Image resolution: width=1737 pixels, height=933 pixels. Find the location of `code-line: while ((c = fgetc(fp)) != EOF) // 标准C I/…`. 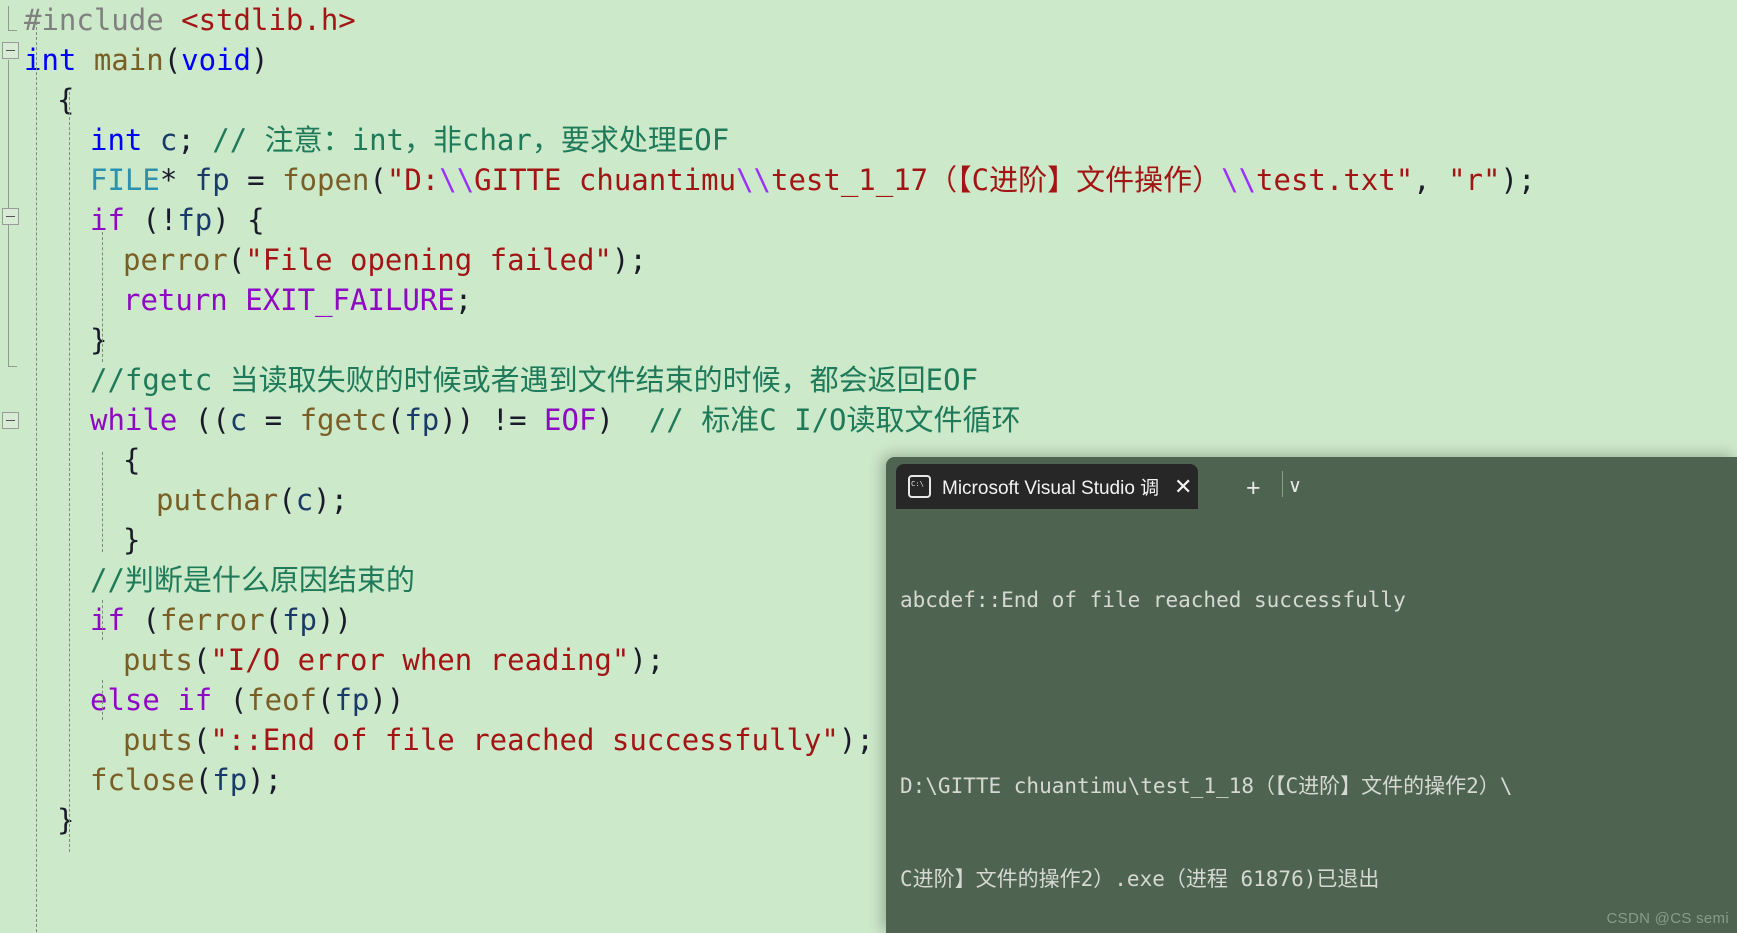

code-line: while ((c = fgetc(fp)) != EOF) // 标准C I/… is located at coordinates (868, 420).